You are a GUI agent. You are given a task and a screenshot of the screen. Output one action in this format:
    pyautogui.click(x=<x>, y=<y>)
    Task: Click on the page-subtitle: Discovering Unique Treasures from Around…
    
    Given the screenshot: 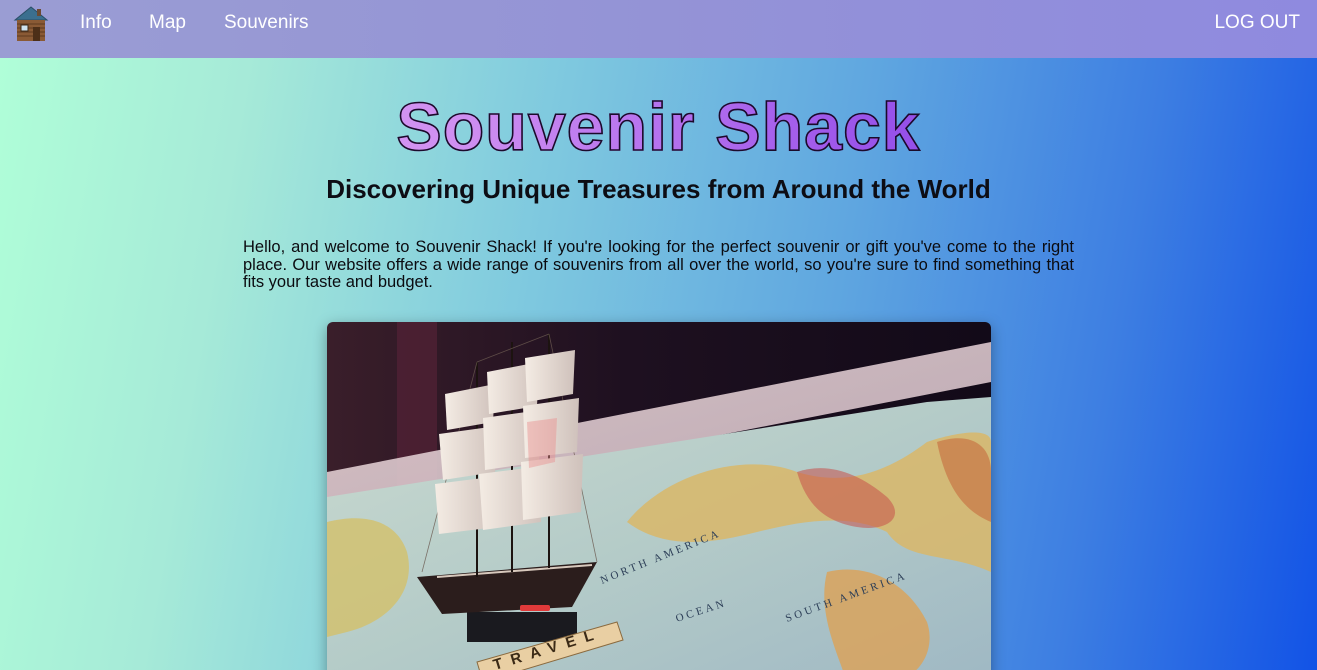 What is the action you would take?
    pyautogui.click(x=658, y=189)
    